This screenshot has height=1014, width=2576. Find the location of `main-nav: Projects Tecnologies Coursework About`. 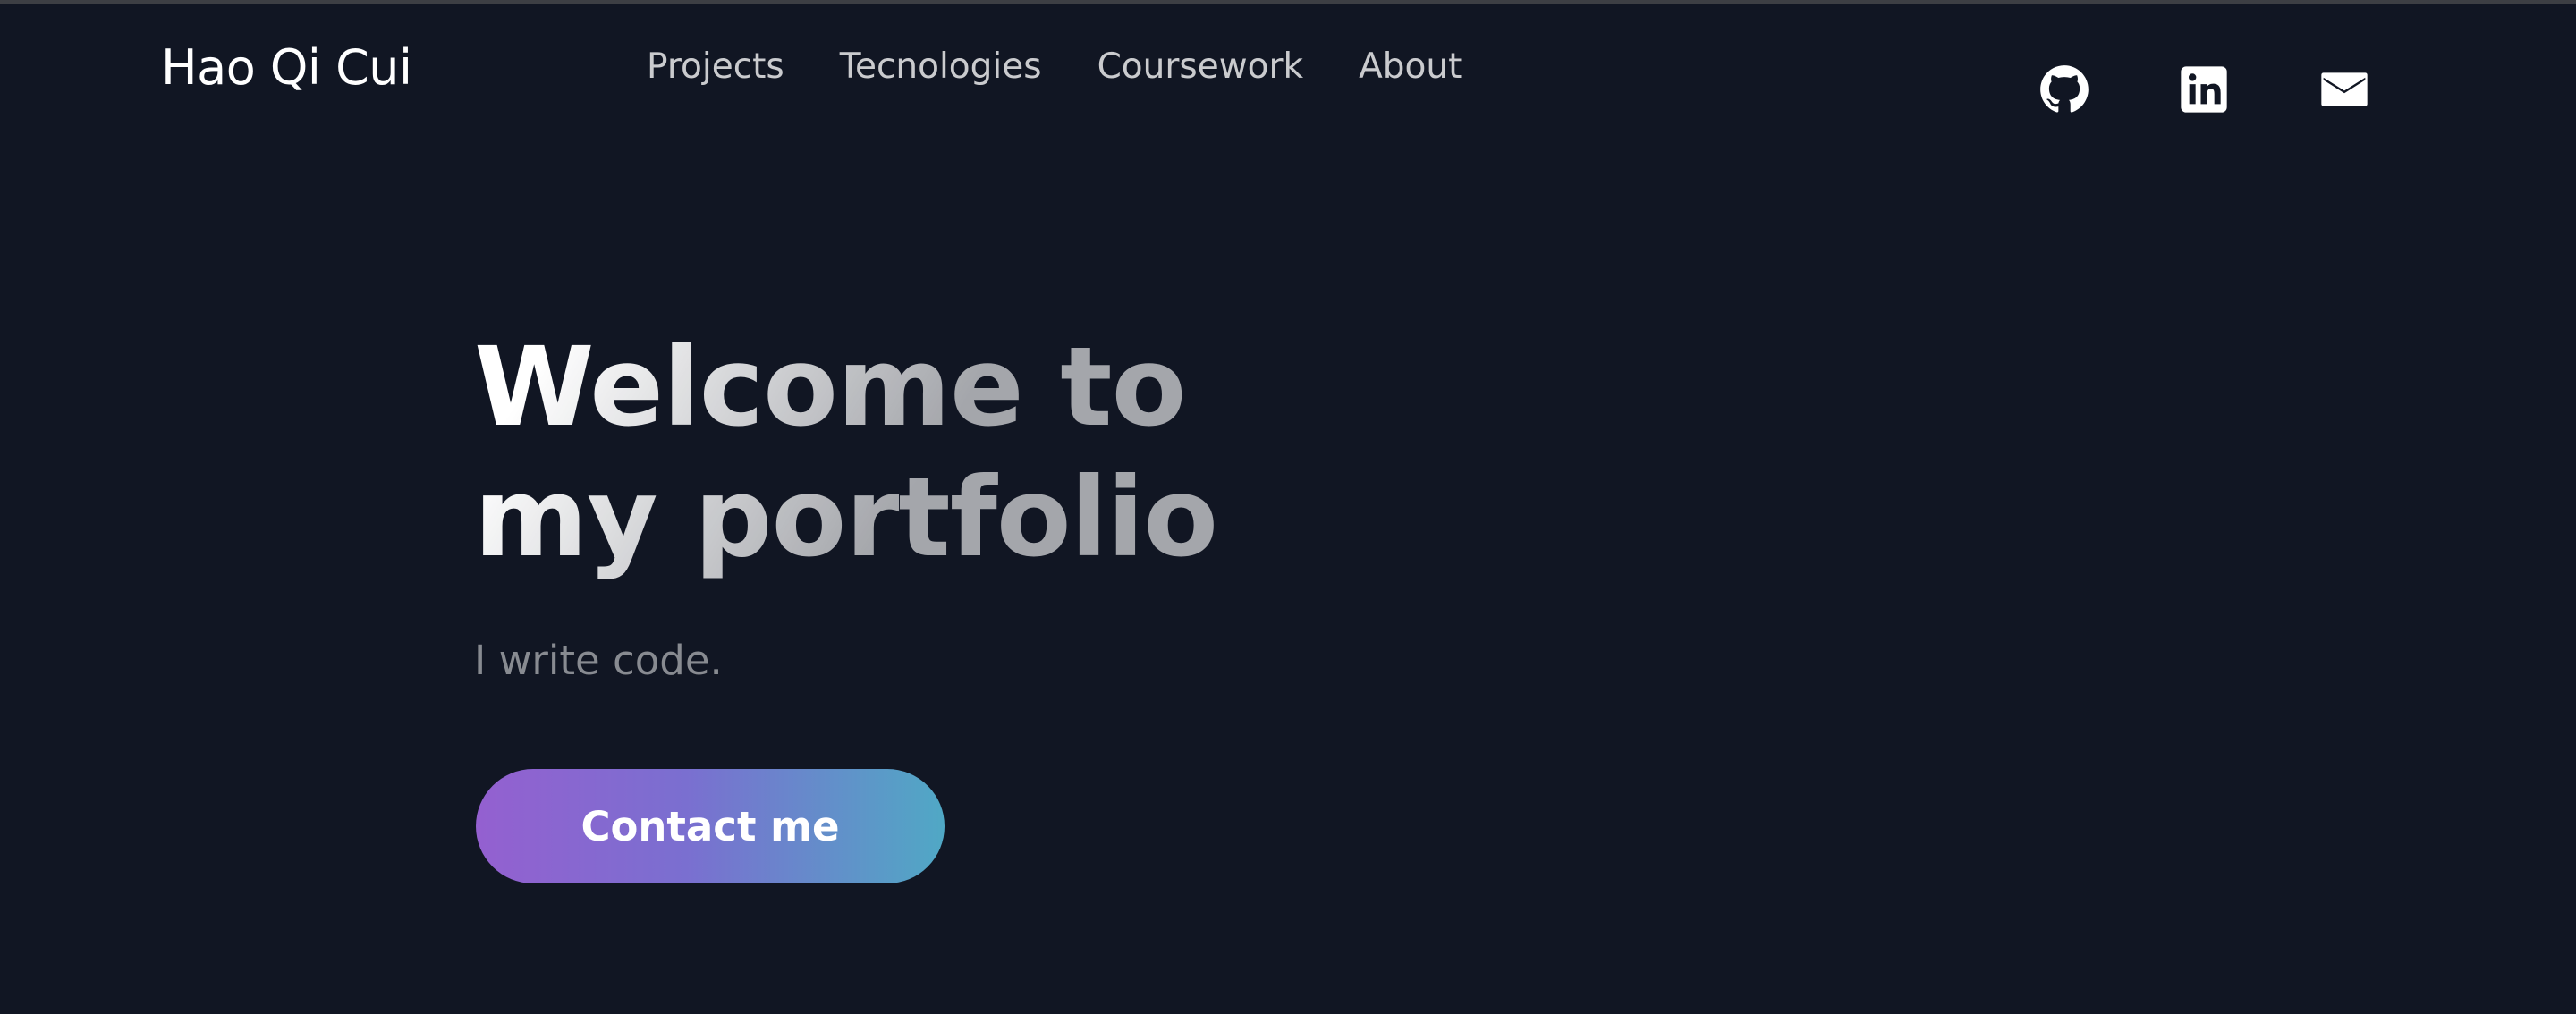

main-nav: Projects Tecnologies Coursework About is located at coordinates (1054, 66).